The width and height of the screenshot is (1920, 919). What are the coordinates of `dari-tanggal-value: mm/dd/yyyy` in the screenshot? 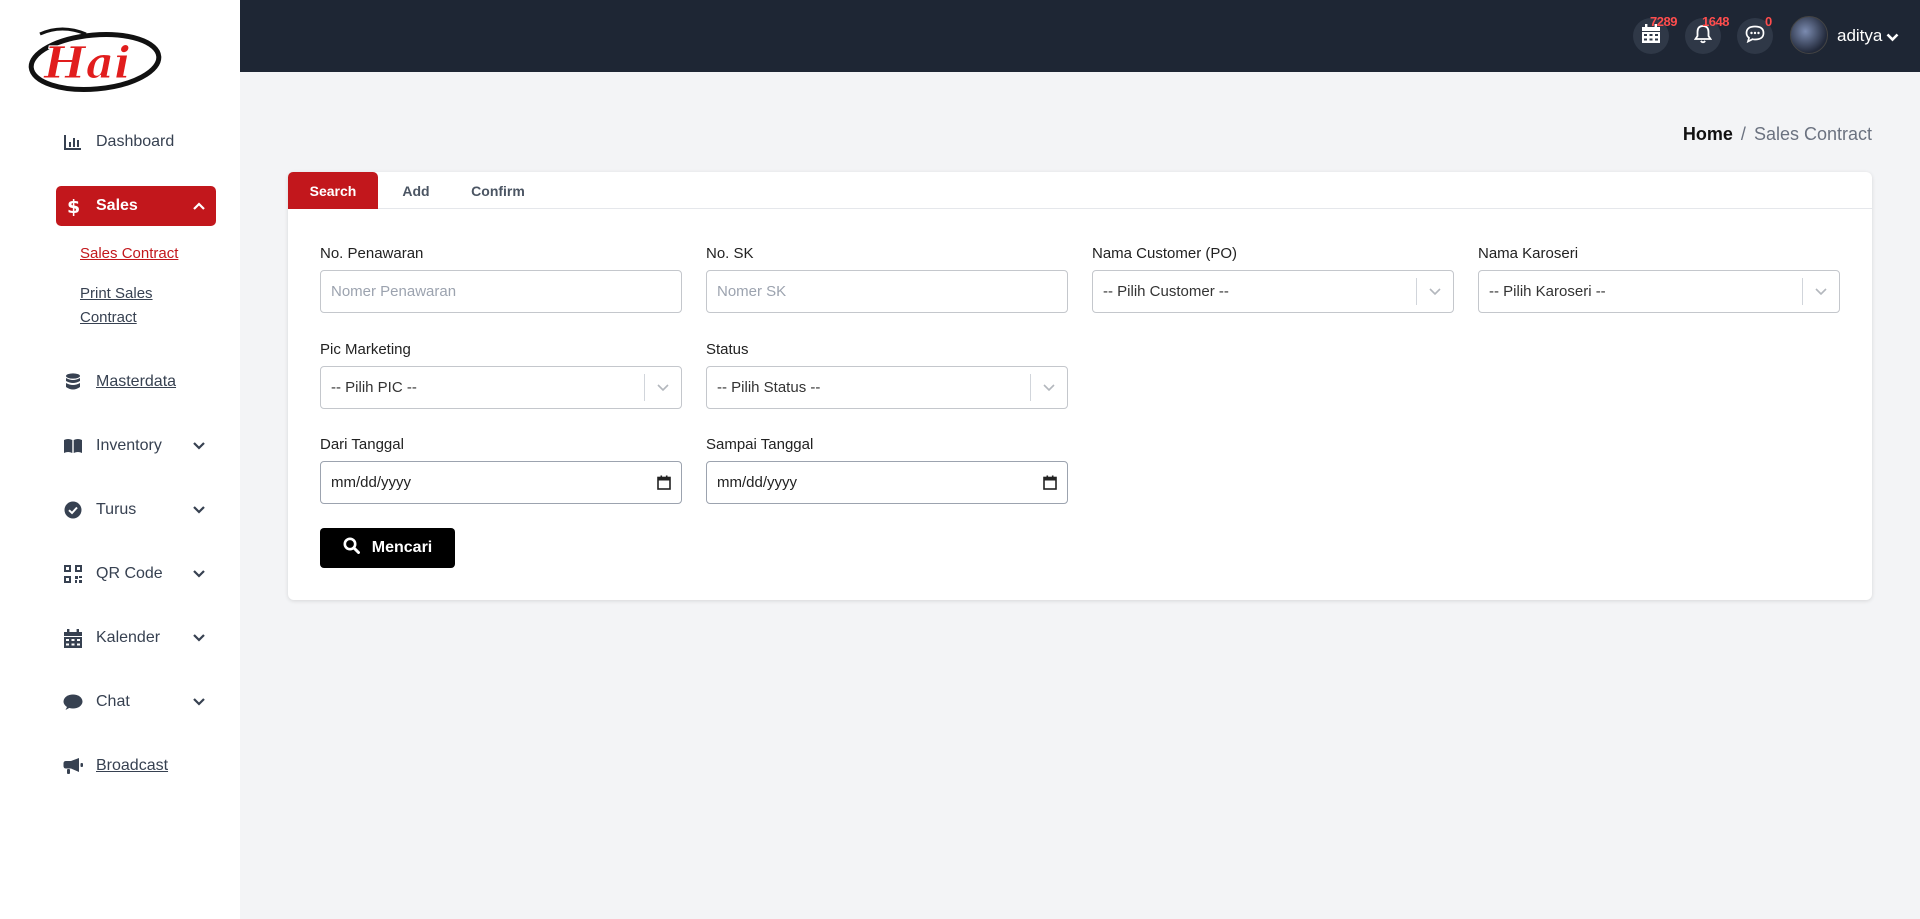 It's located at (371, 482).